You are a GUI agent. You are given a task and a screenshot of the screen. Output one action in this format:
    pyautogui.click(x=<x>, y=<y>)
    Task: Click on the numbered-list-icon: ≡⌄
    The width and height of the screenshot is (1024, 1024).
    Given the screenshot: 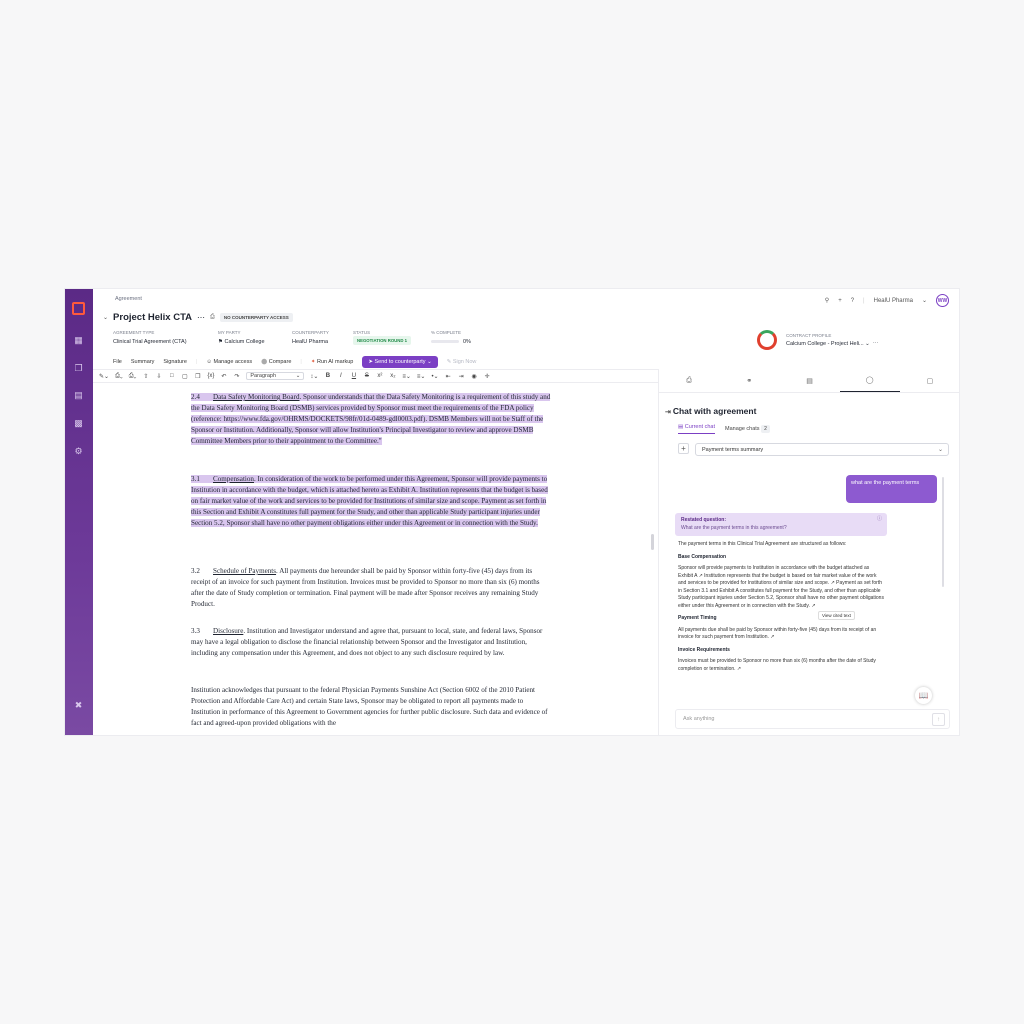 What is the action you would take?
    pyautogui.click(x=421, y=376)
    